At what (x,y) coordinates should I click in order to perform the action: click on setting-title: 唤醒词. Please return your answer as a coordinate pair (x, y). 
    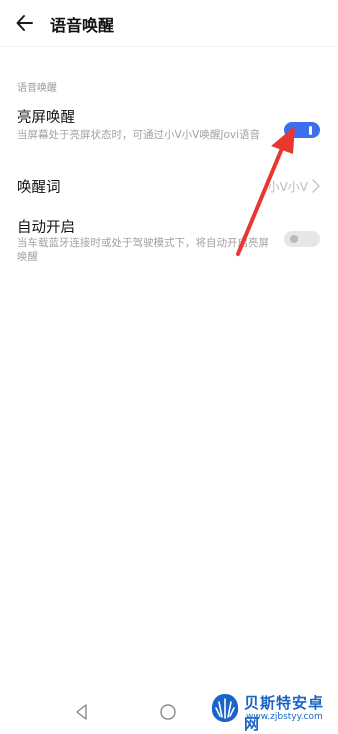
    Looking at the image, I should click on (39, 188).